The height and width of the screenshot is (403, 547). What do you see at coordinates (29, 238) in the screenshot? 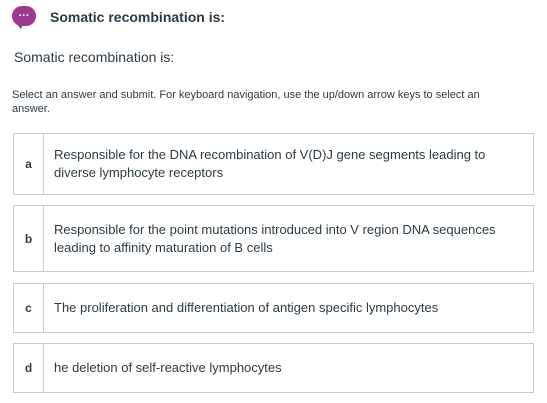
I see `option-letter: b` at bounding box center [29, 238].